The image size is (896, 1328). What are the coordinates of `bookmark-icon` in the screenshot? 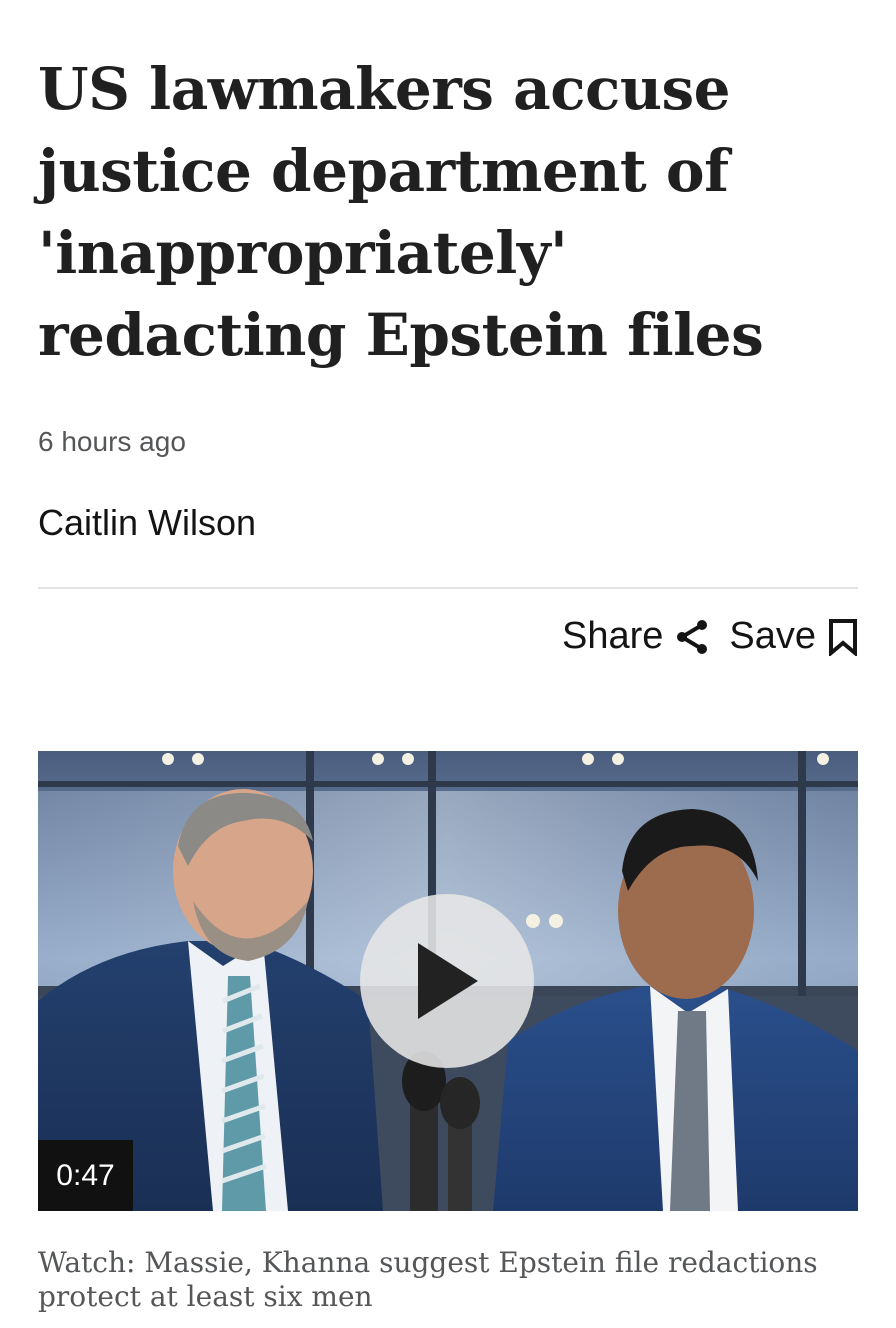 It's located at (843, 637).